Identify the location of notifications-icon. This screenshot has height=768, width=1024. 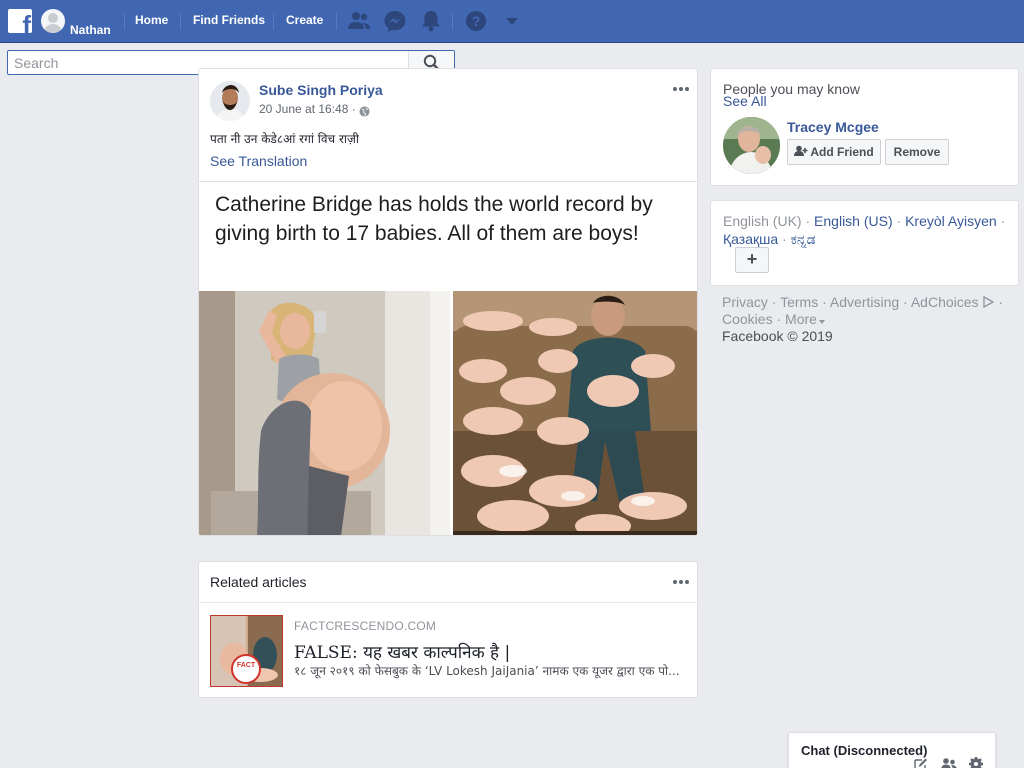
(431, 21).